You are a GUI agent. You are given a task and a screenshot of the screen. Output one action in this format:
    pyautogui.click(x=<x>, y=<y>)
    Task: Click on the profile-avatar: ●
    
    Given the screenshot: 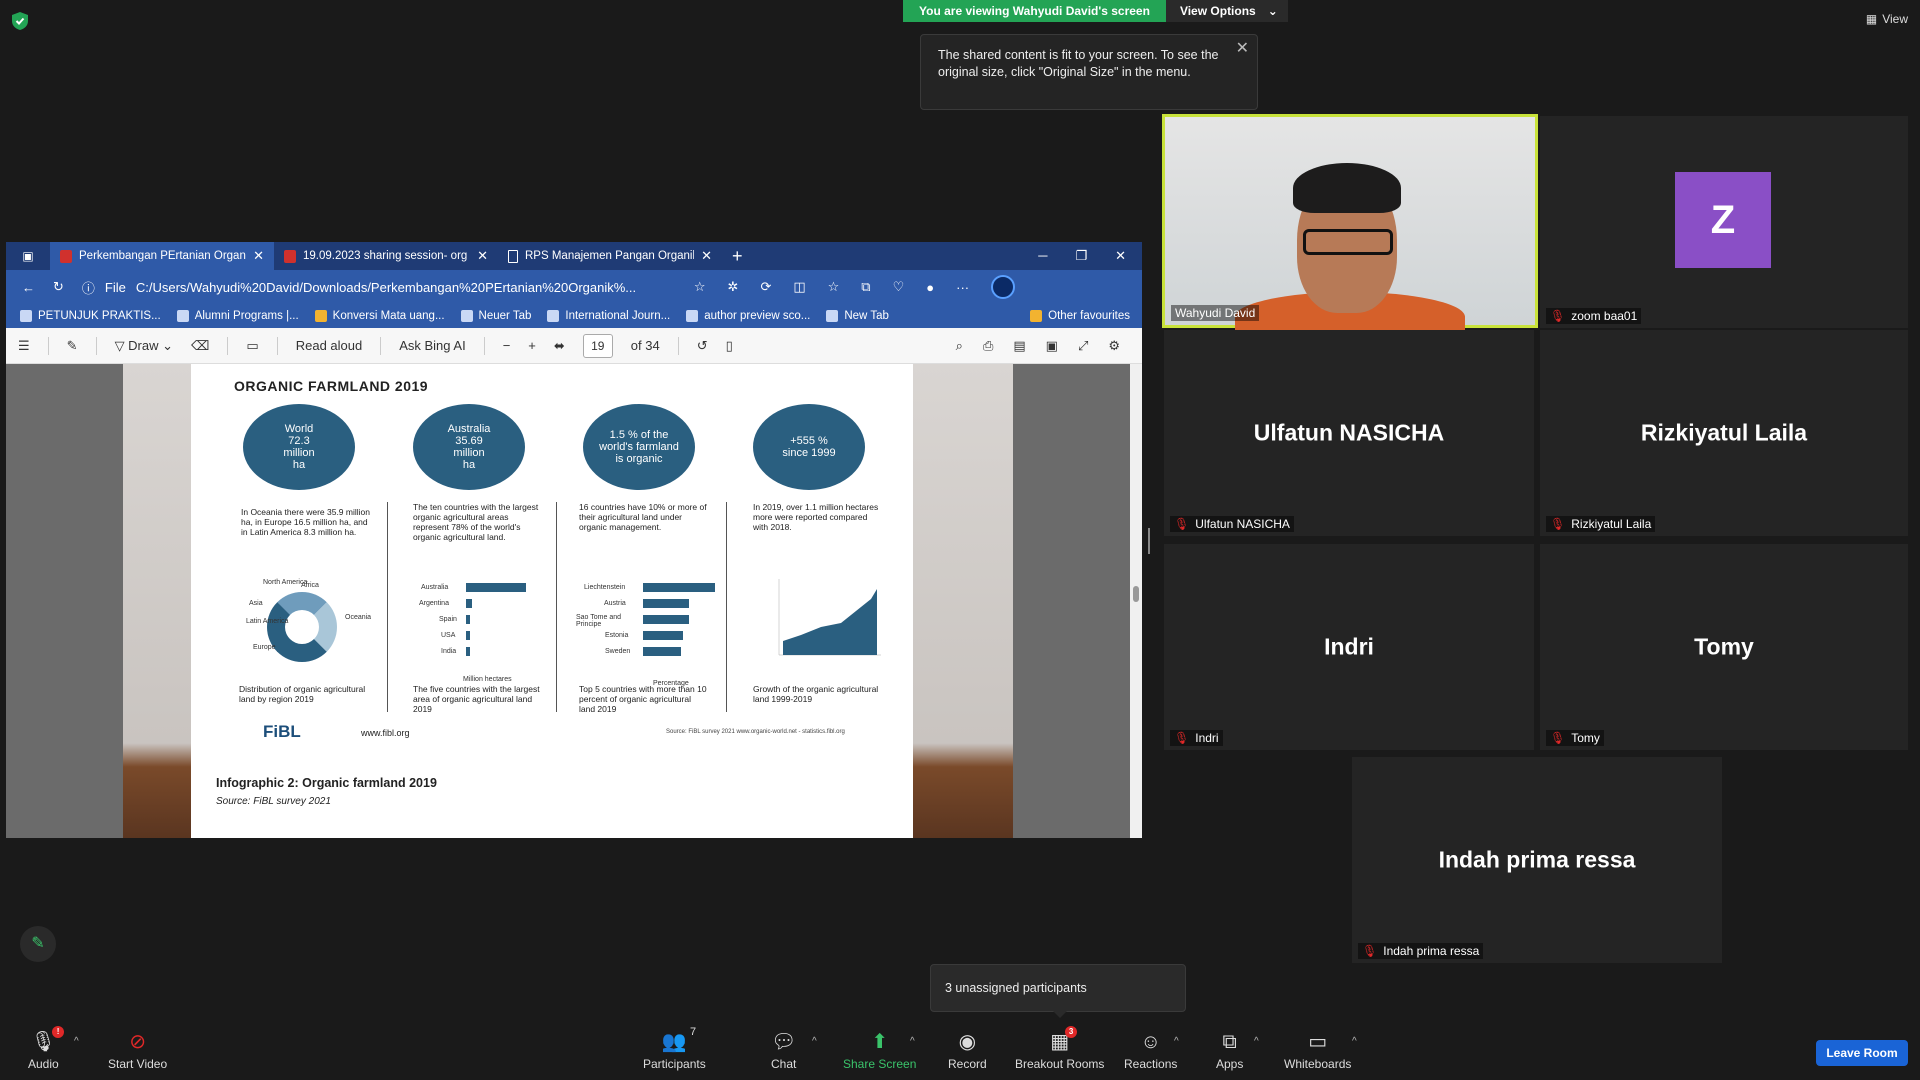 What is the action you would take?
    pyautogui.click(x=930, y=287)
    